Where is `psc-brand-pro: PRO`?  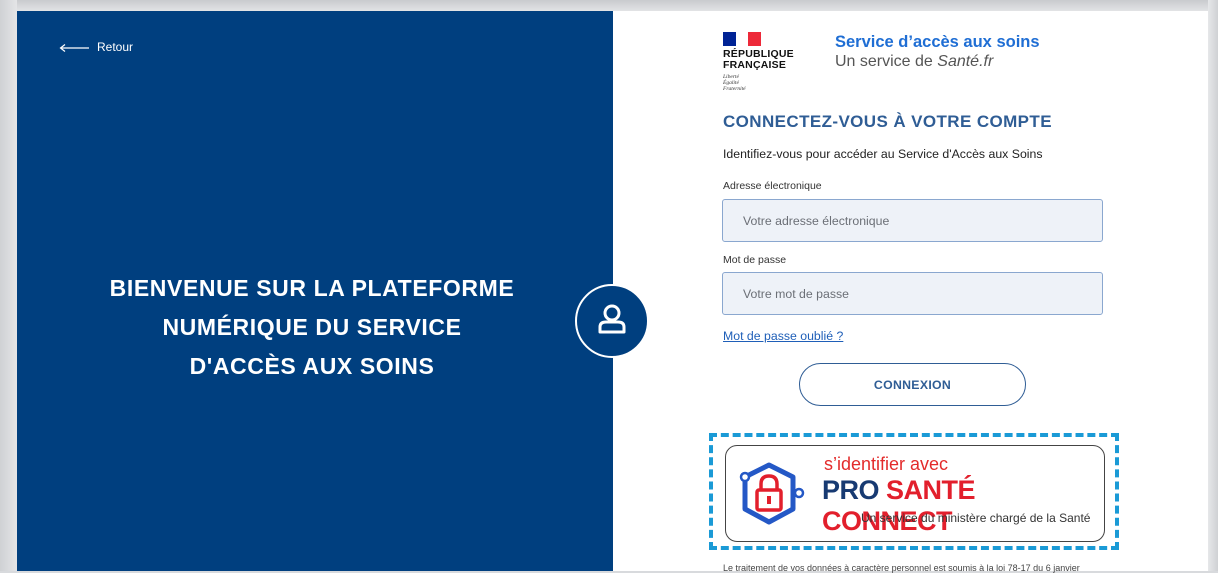 psc-brand-pro: PRO is located at coordinates (854, 490).